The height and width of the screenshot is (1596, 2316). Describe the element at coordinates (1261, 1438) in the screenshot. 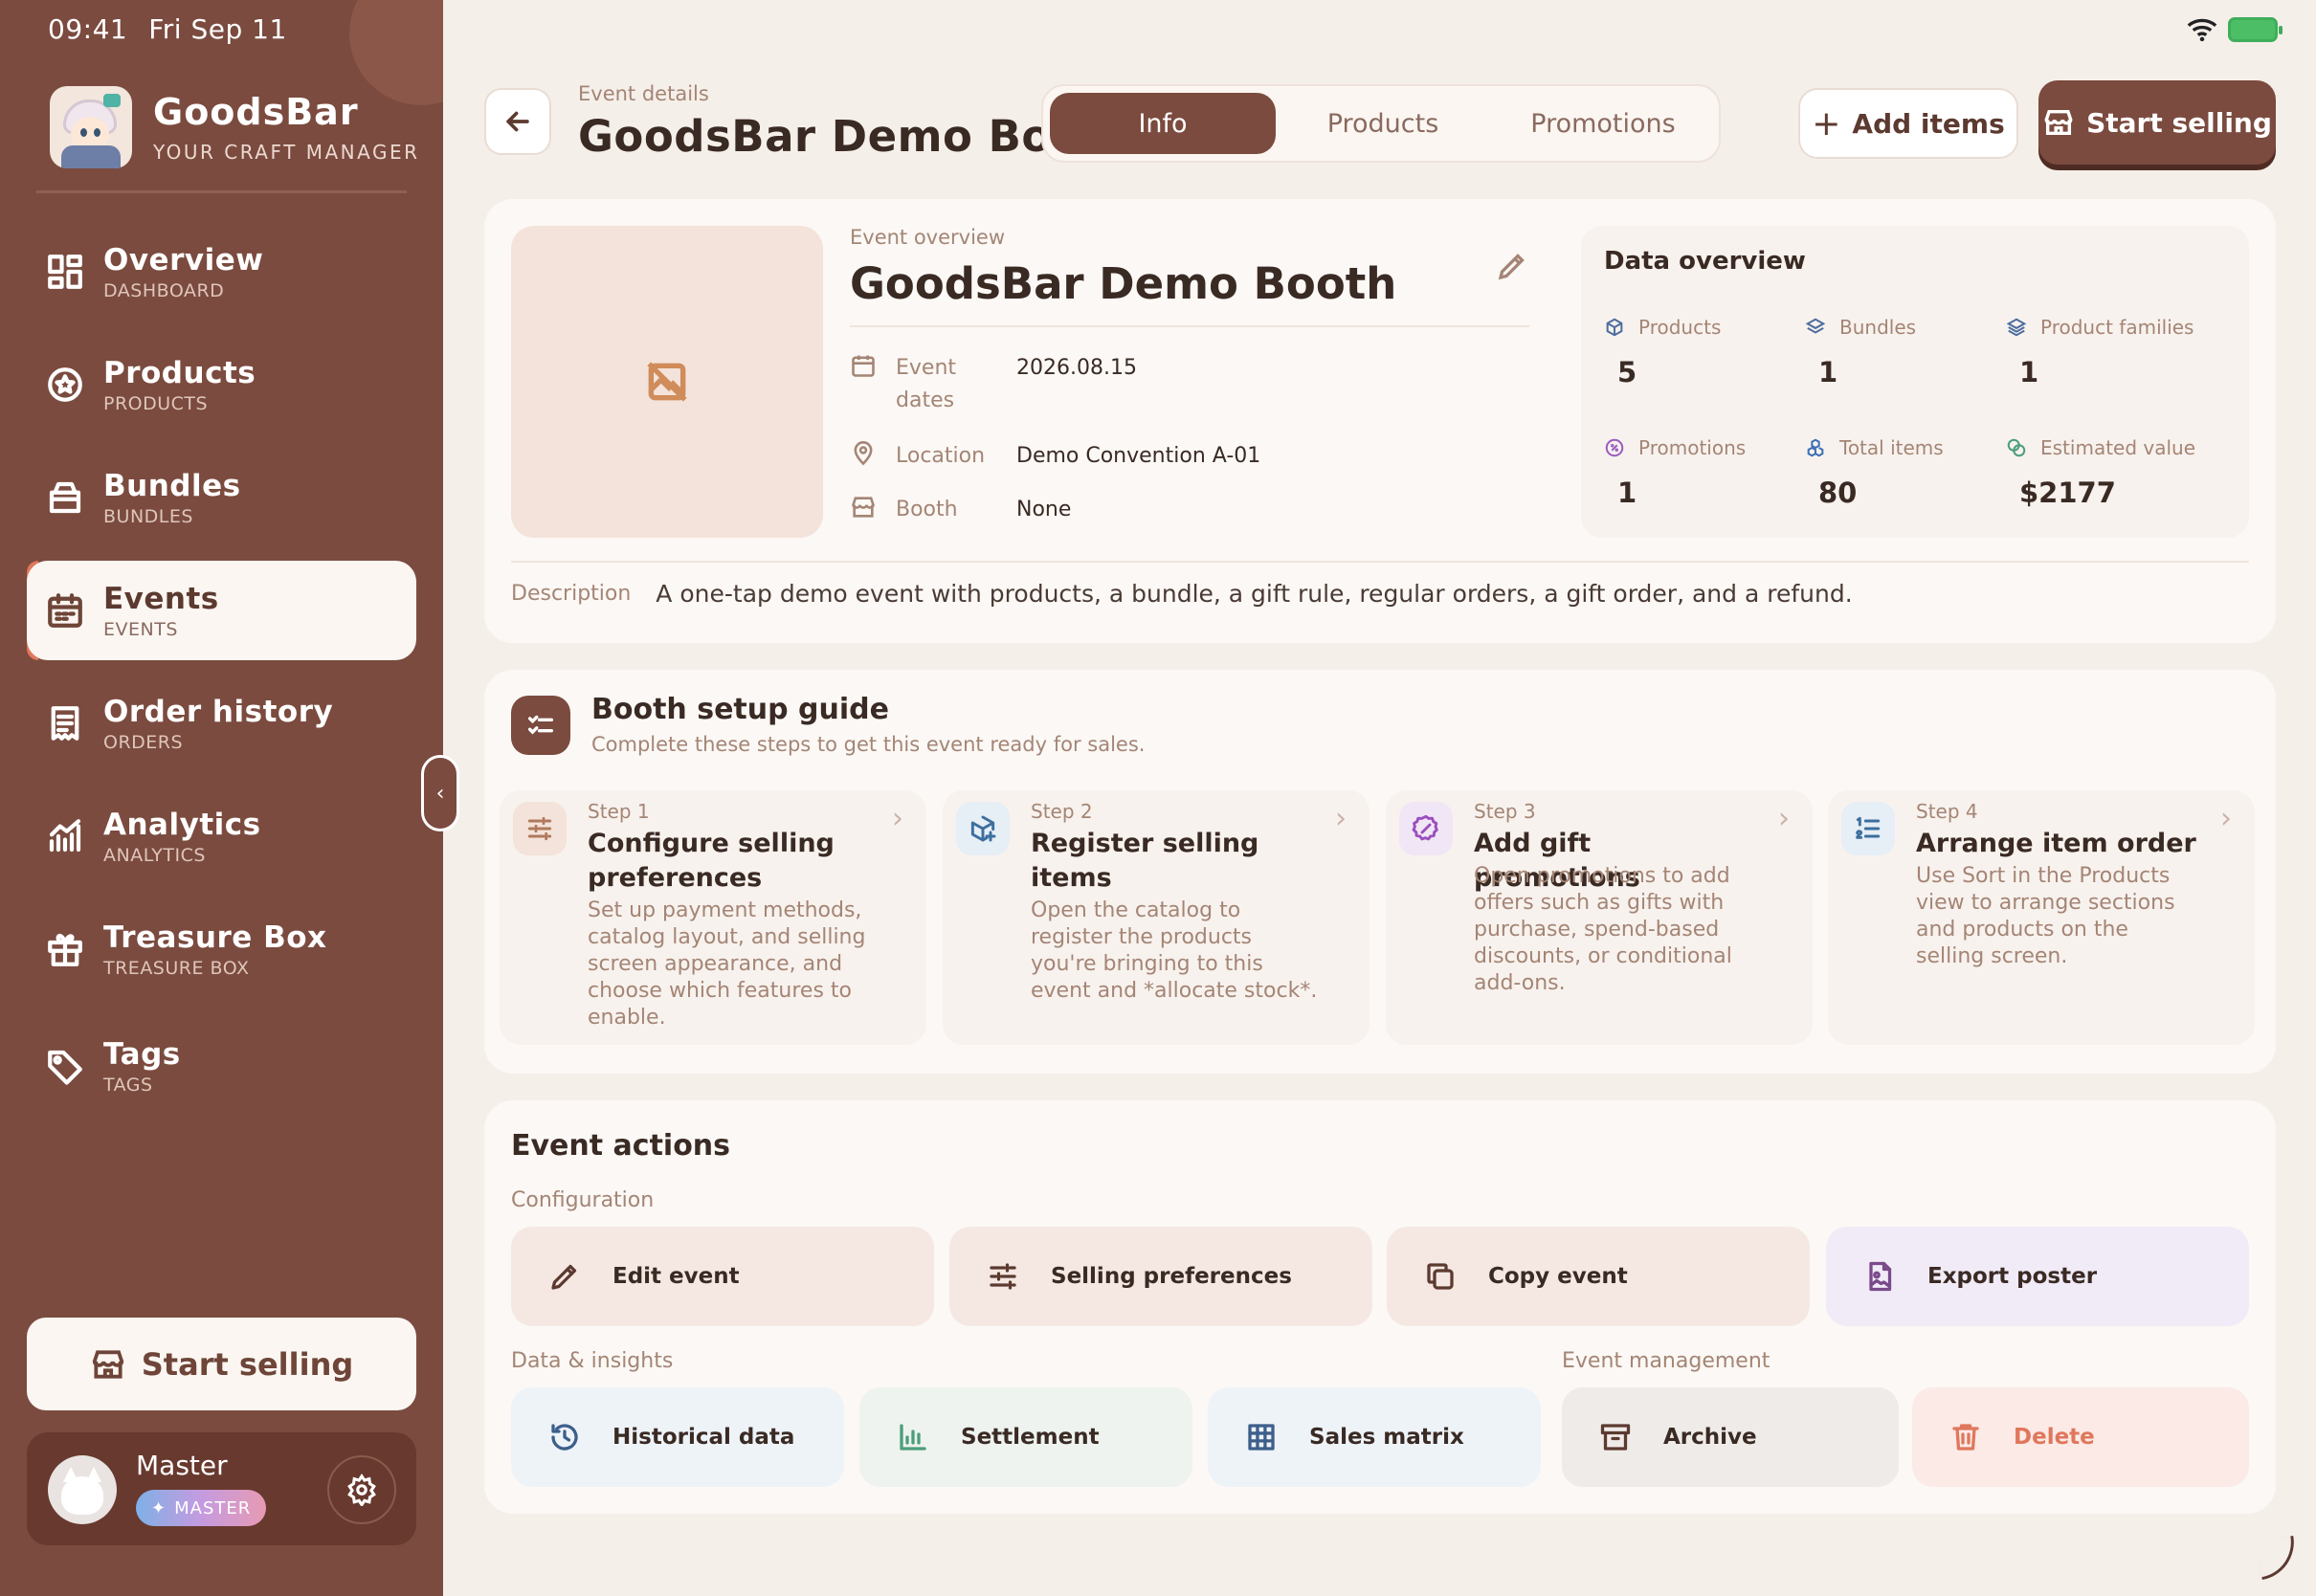

I see `grid-table-icon` at that location.